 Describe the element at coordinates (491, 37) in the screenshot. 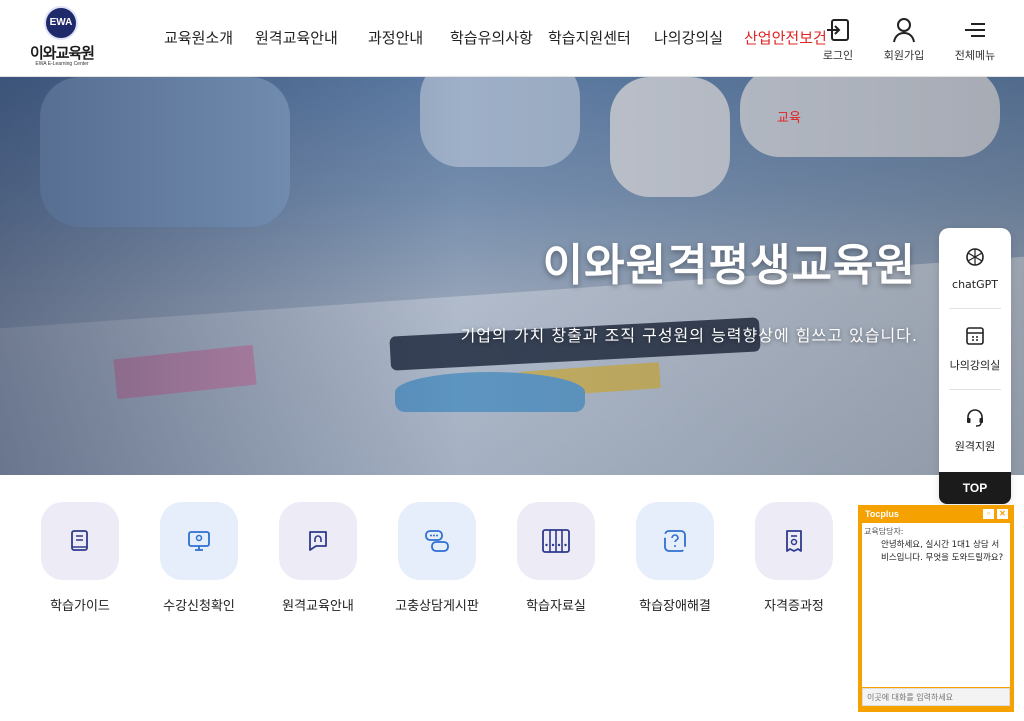

I see `nav-item-study-notes: 학습유의사항` at that location.